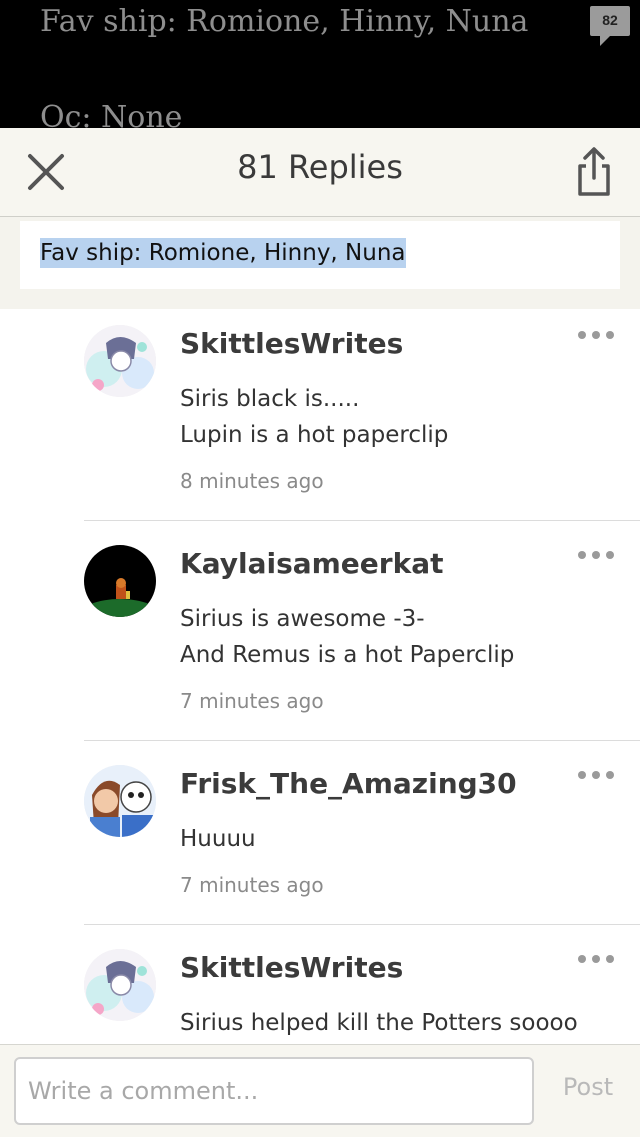  Describe the element at coordinates (274, 1091) in the screenshot. I see `comment-input` at that location.